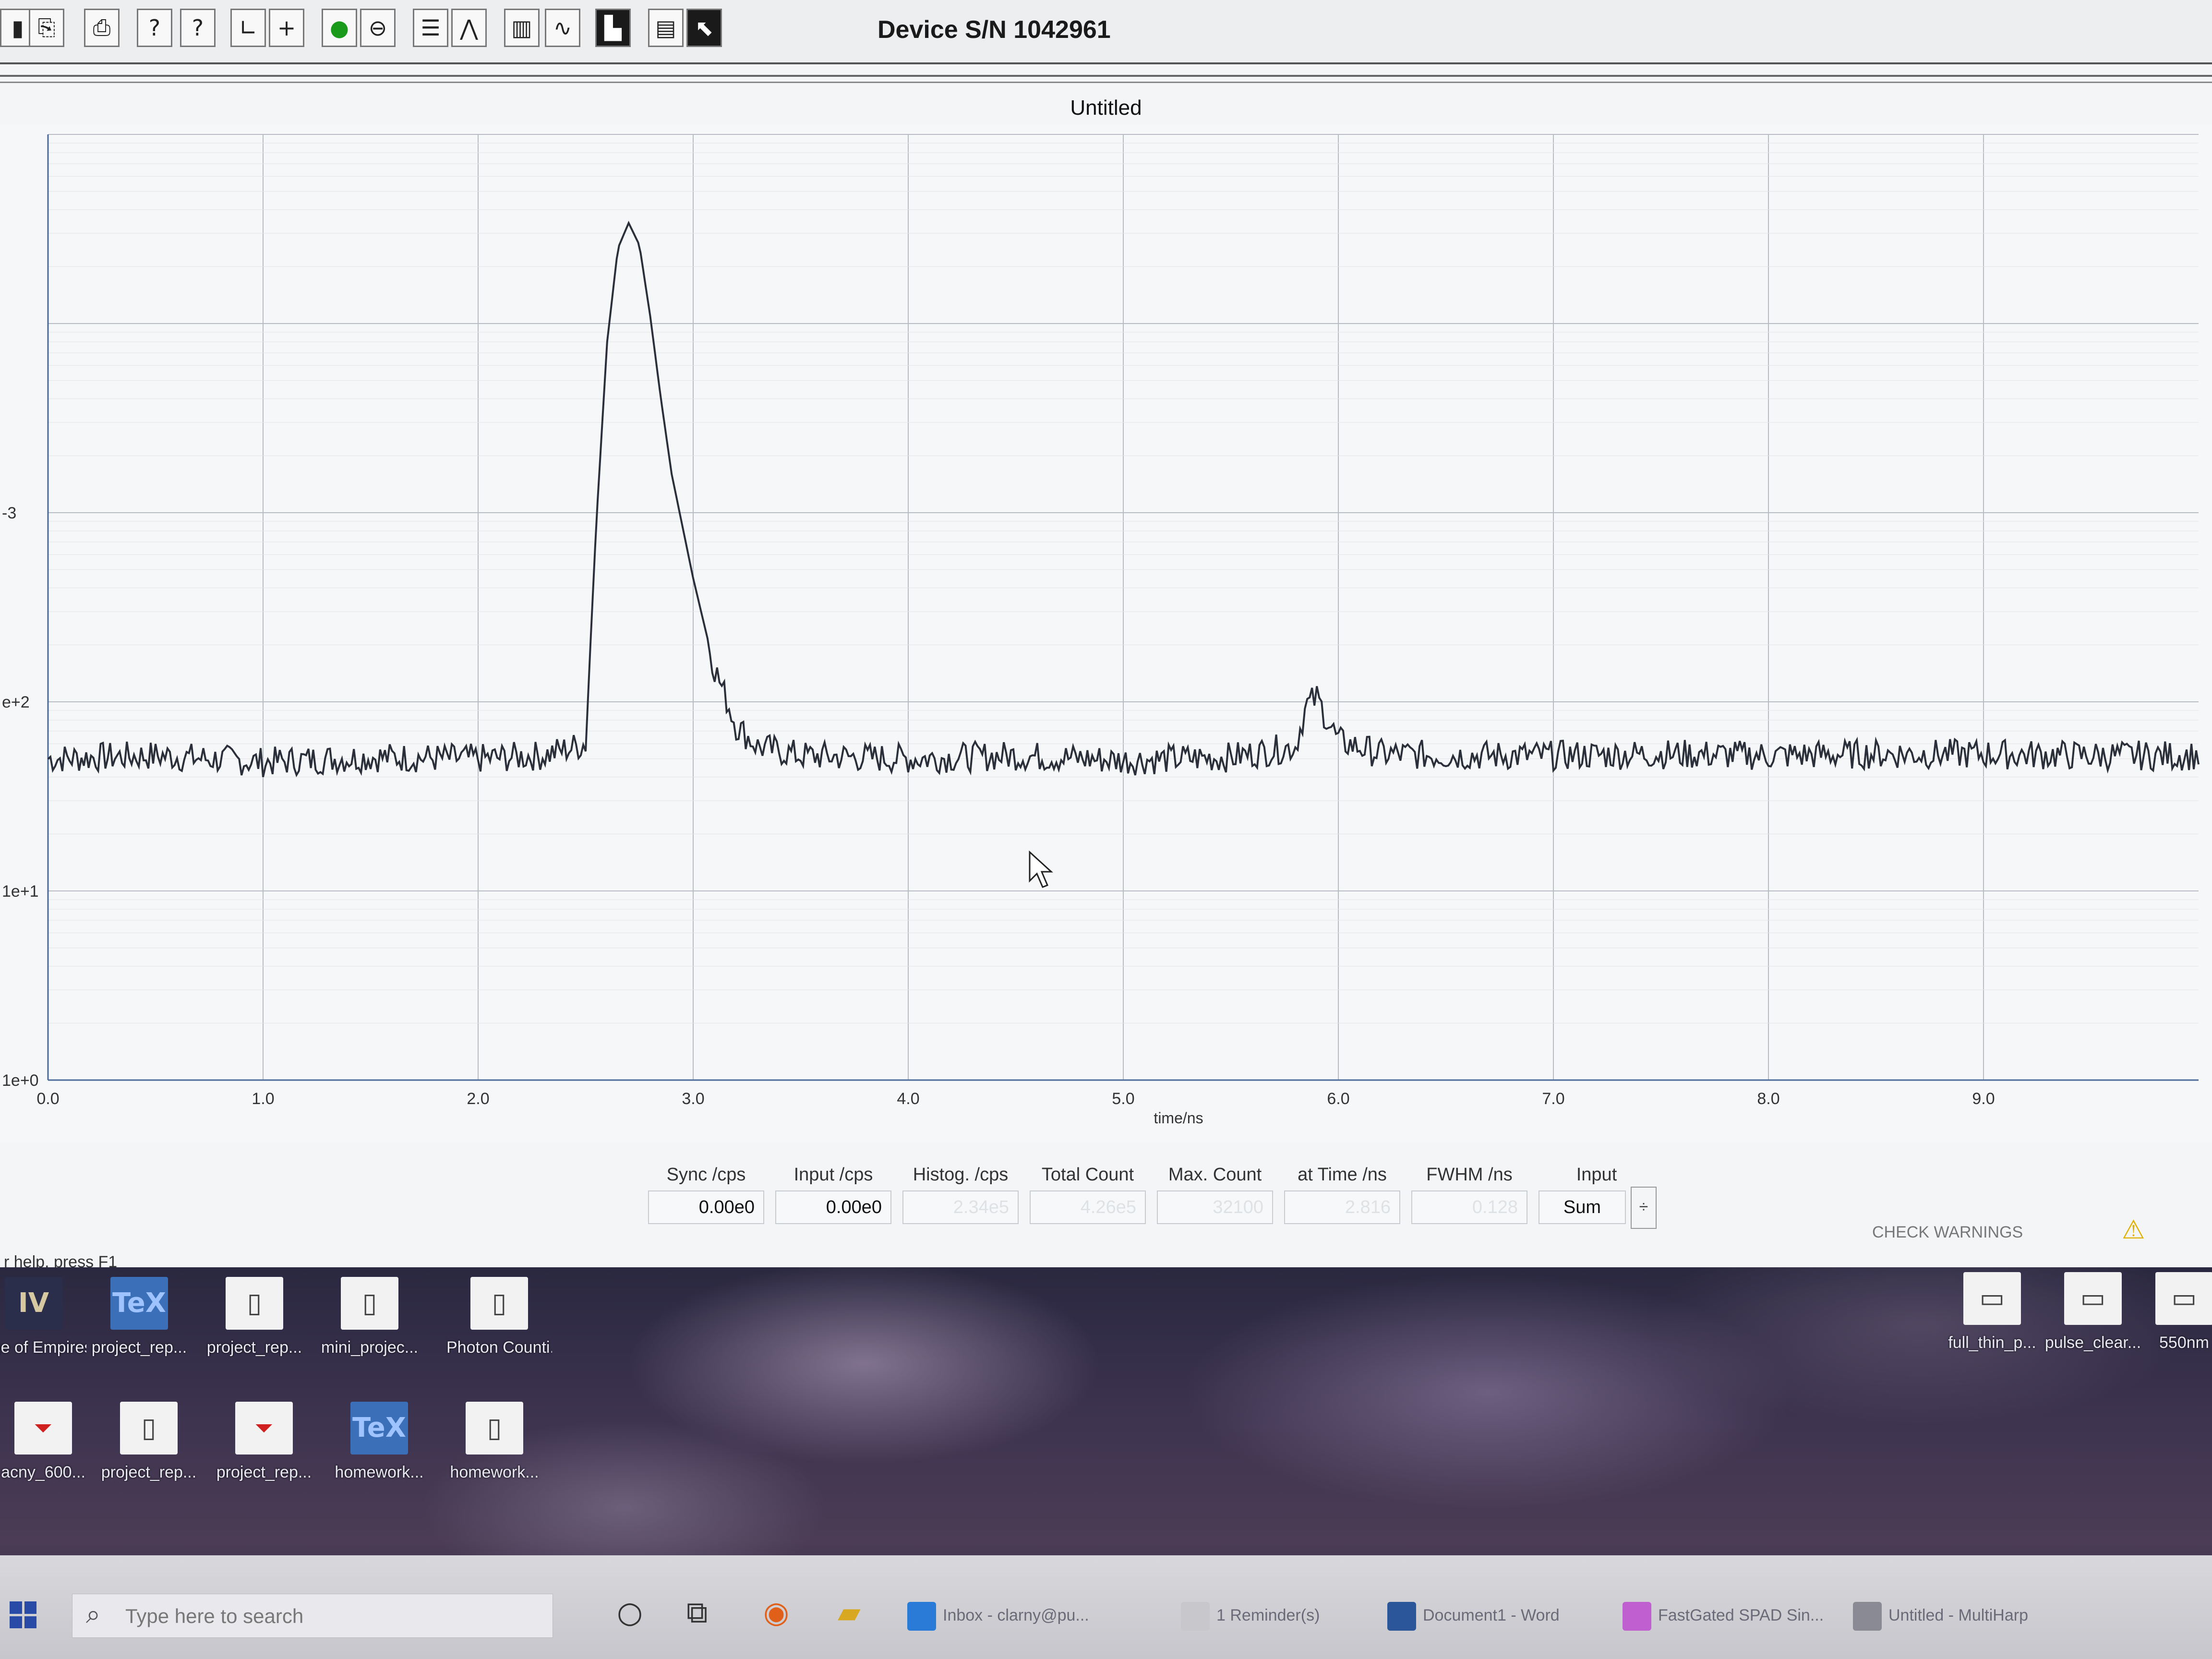 The image size is (2212, 1659). What do you see at coordinates (198, 28) in the screenshot?
I see `context-help-icon: ?` at bounding box center [198, 28].